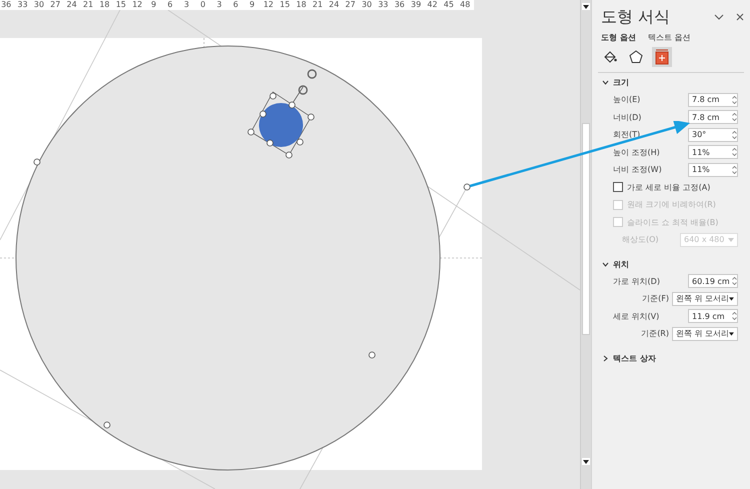 The image size is (750, 489). I want to click on section-title: 위치, so click(621, 264).